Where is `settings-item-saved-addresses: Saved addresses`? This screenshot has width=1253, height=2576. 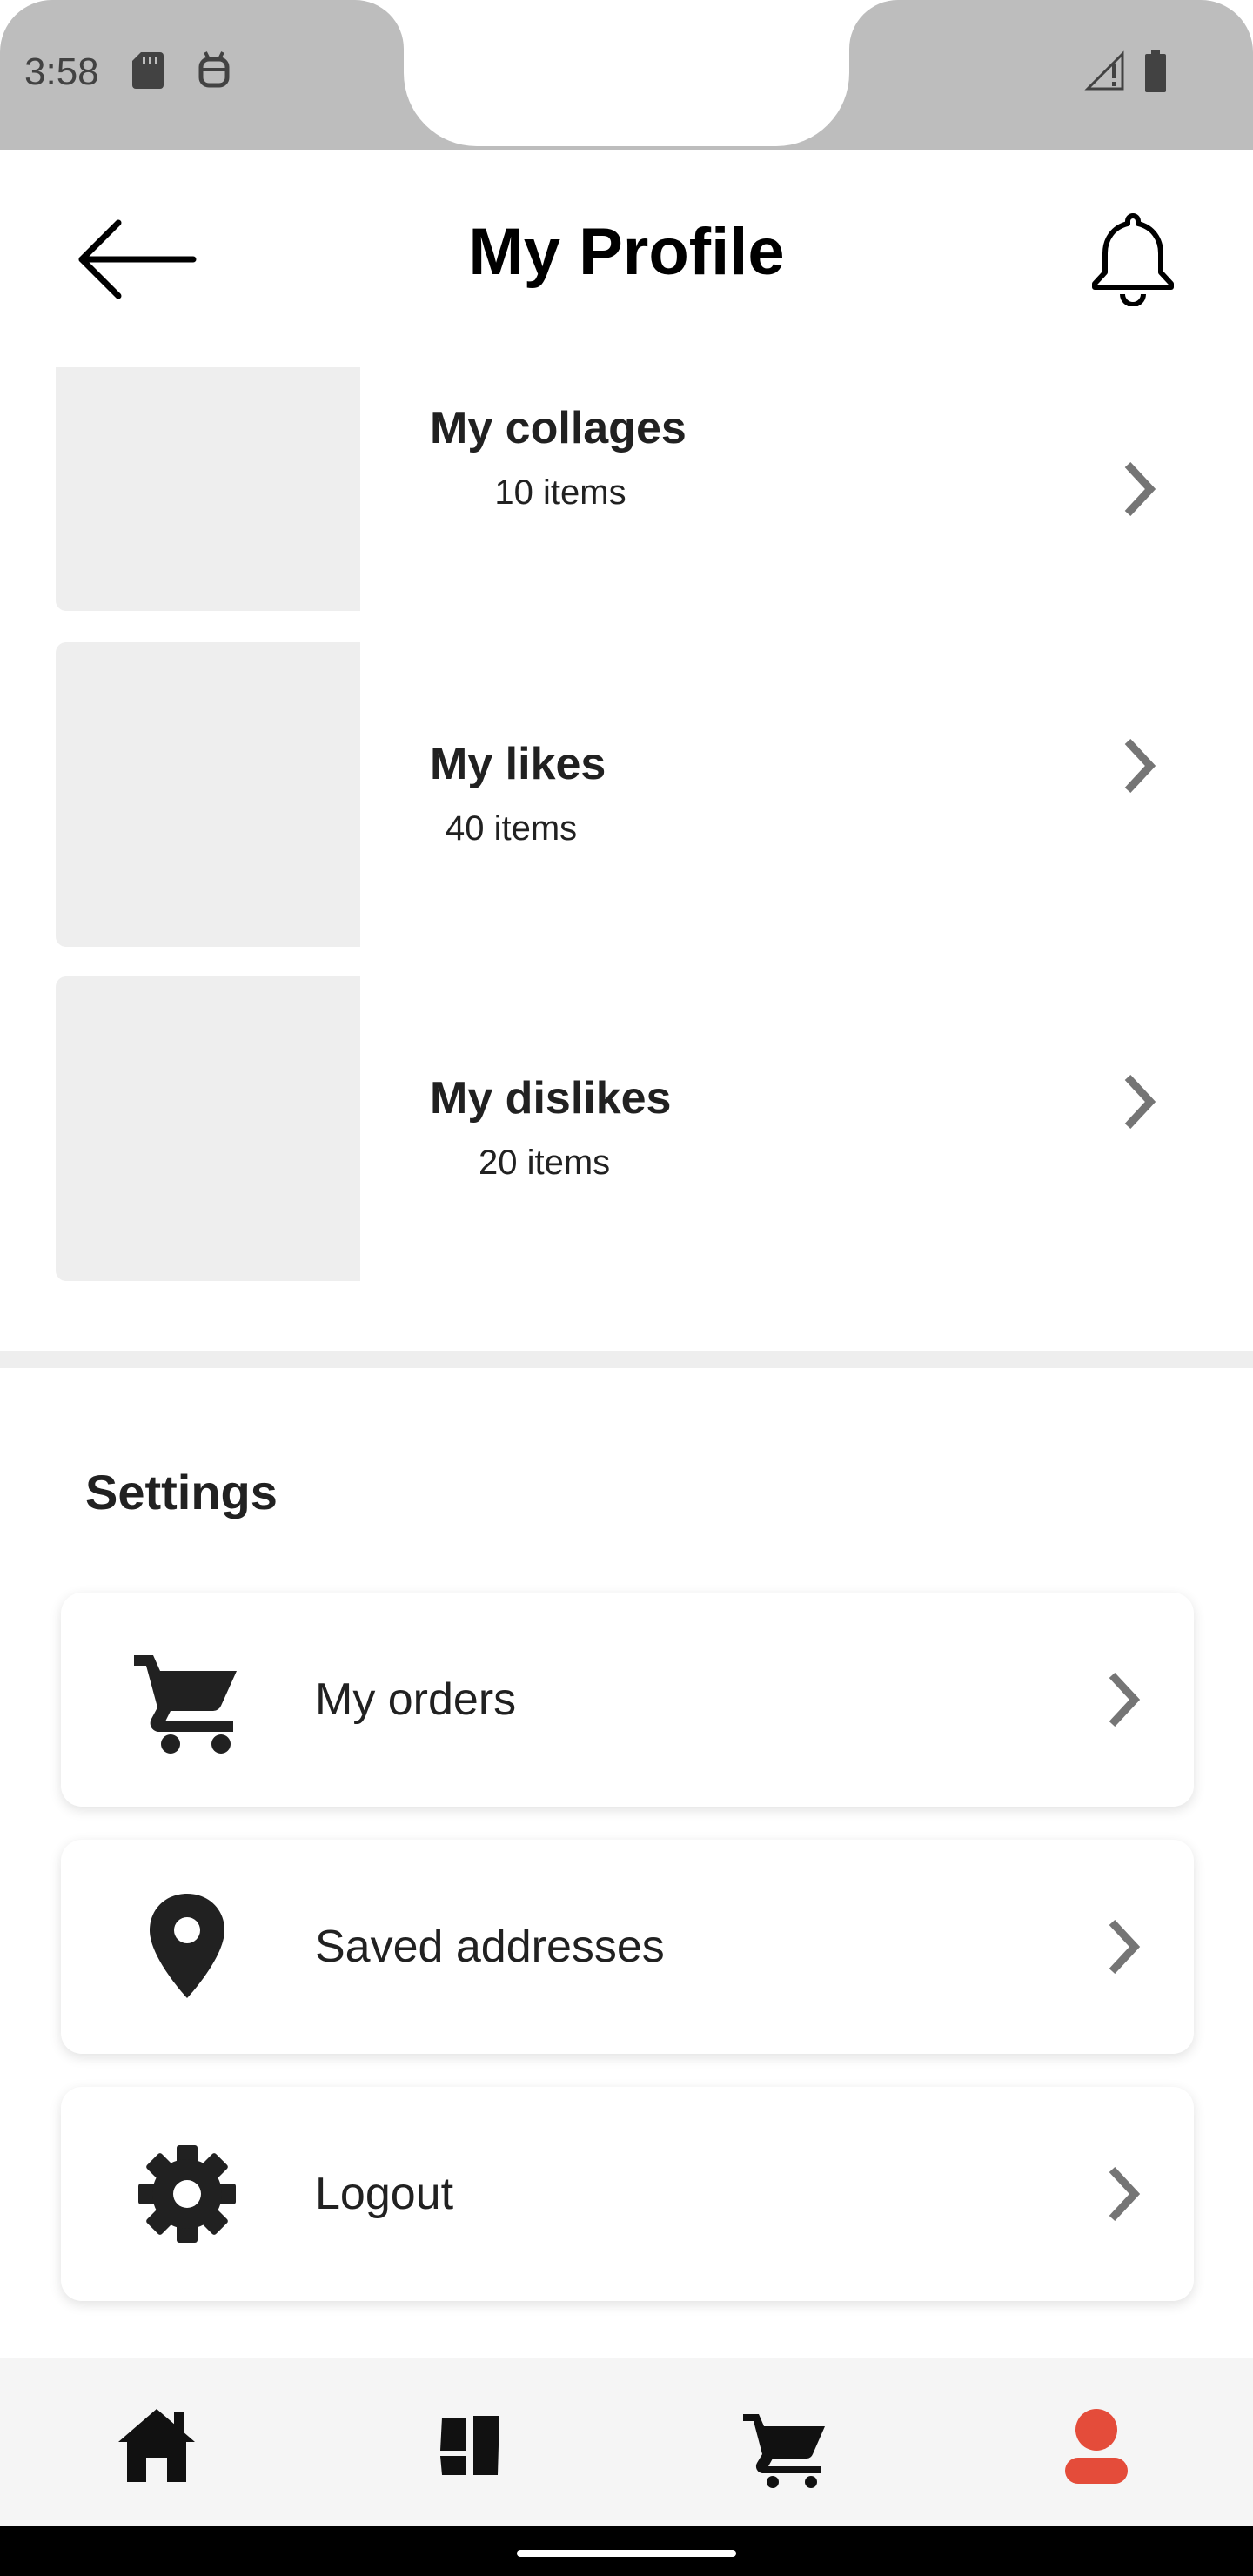
settings-item-saved-addresses: Saved addresses is located at coordinates (627, 1947).